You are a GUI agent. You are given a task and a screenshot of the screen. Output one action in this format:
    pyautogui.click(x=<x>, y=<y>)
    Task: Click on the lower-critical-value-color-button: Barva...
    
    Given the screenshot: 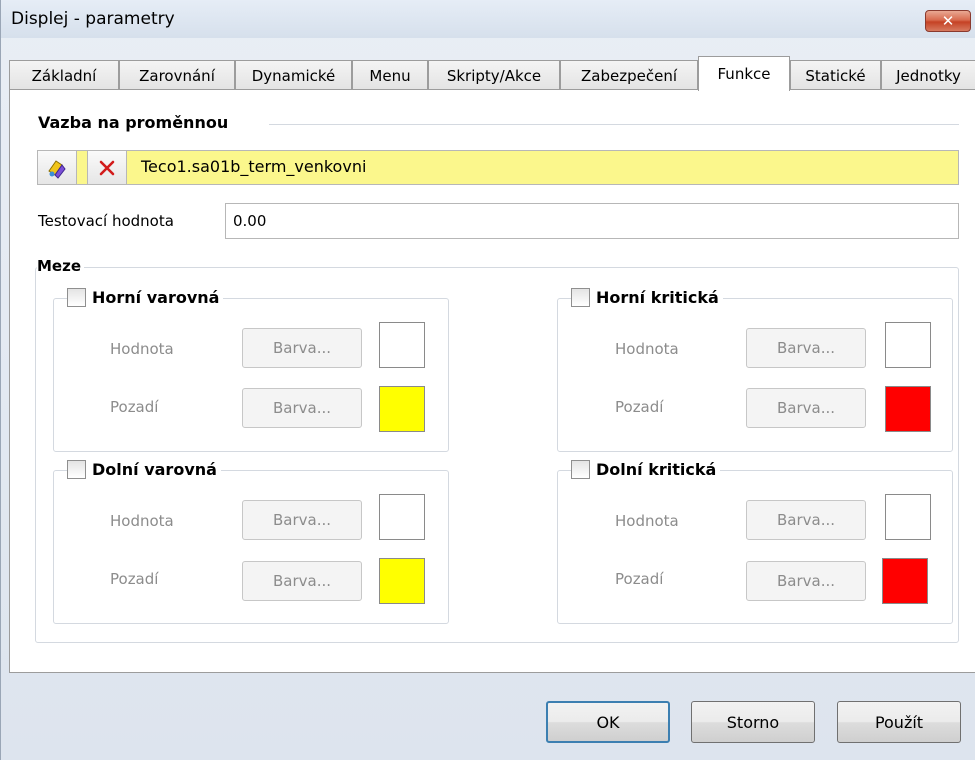 What is the action you would take?
    pyautogui.click(x=806, y=520)
    